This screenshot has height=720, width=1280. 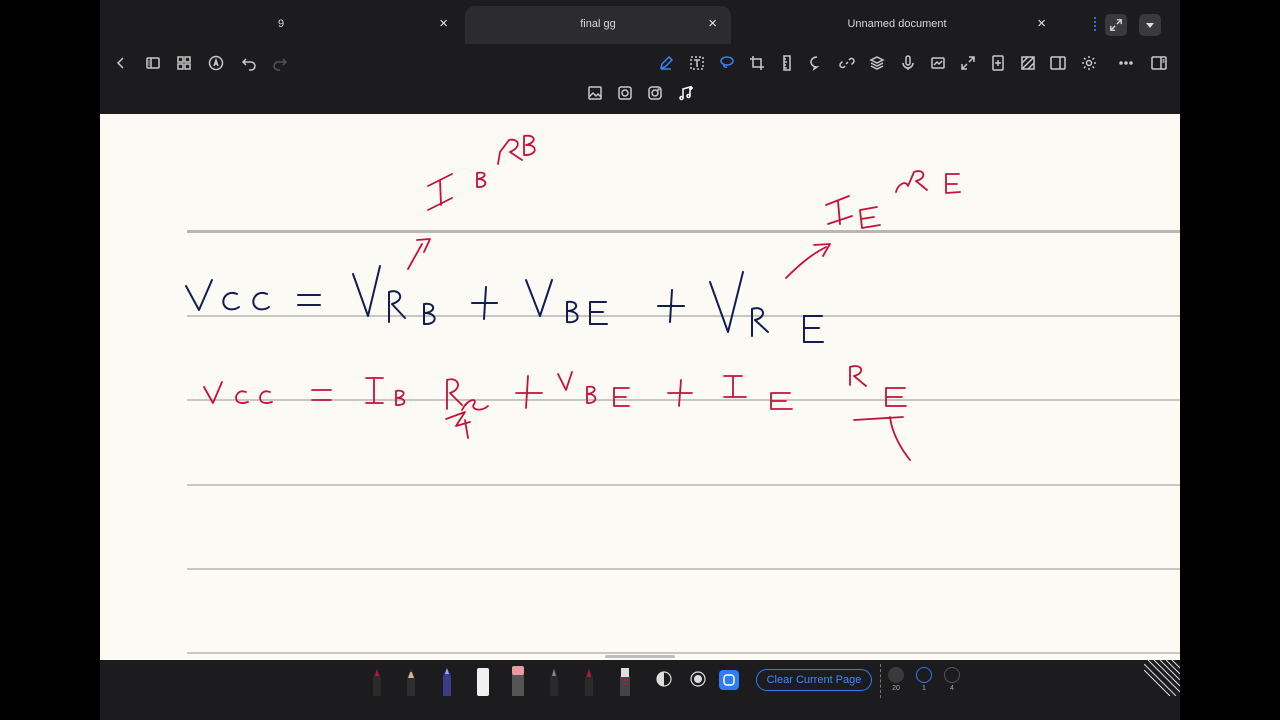 I want to click on layers-icon, so click(x=877, y=63).